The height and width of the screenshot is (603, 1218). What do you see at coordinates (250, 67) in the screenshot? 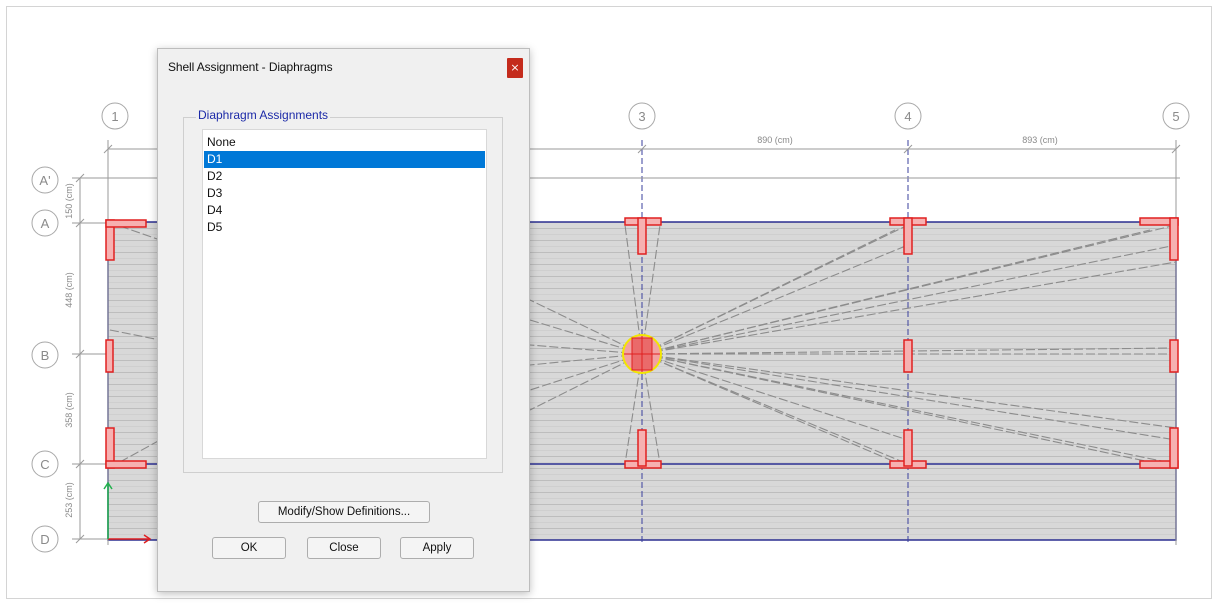
I see `dialog-title: Shell Assignment - Diaphragms` at bounding box center [250, 67].